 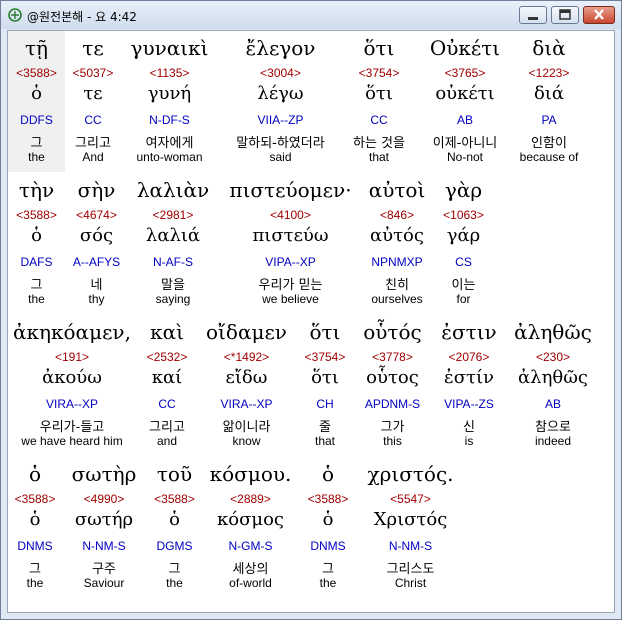 What do you see at coordinates (280, 48) in the screenshot?
I see `greek-word: ἔλεγον` at bounding box center [280, 48].